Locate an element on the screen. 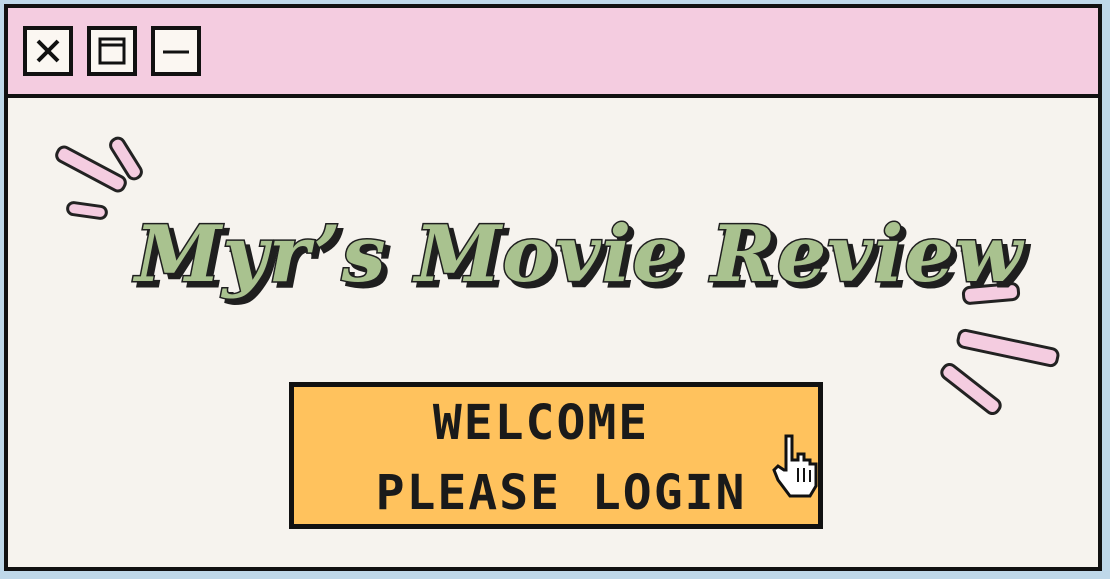  page-title-text: Myr’s Movie Review is located at coordinates (578, 255).